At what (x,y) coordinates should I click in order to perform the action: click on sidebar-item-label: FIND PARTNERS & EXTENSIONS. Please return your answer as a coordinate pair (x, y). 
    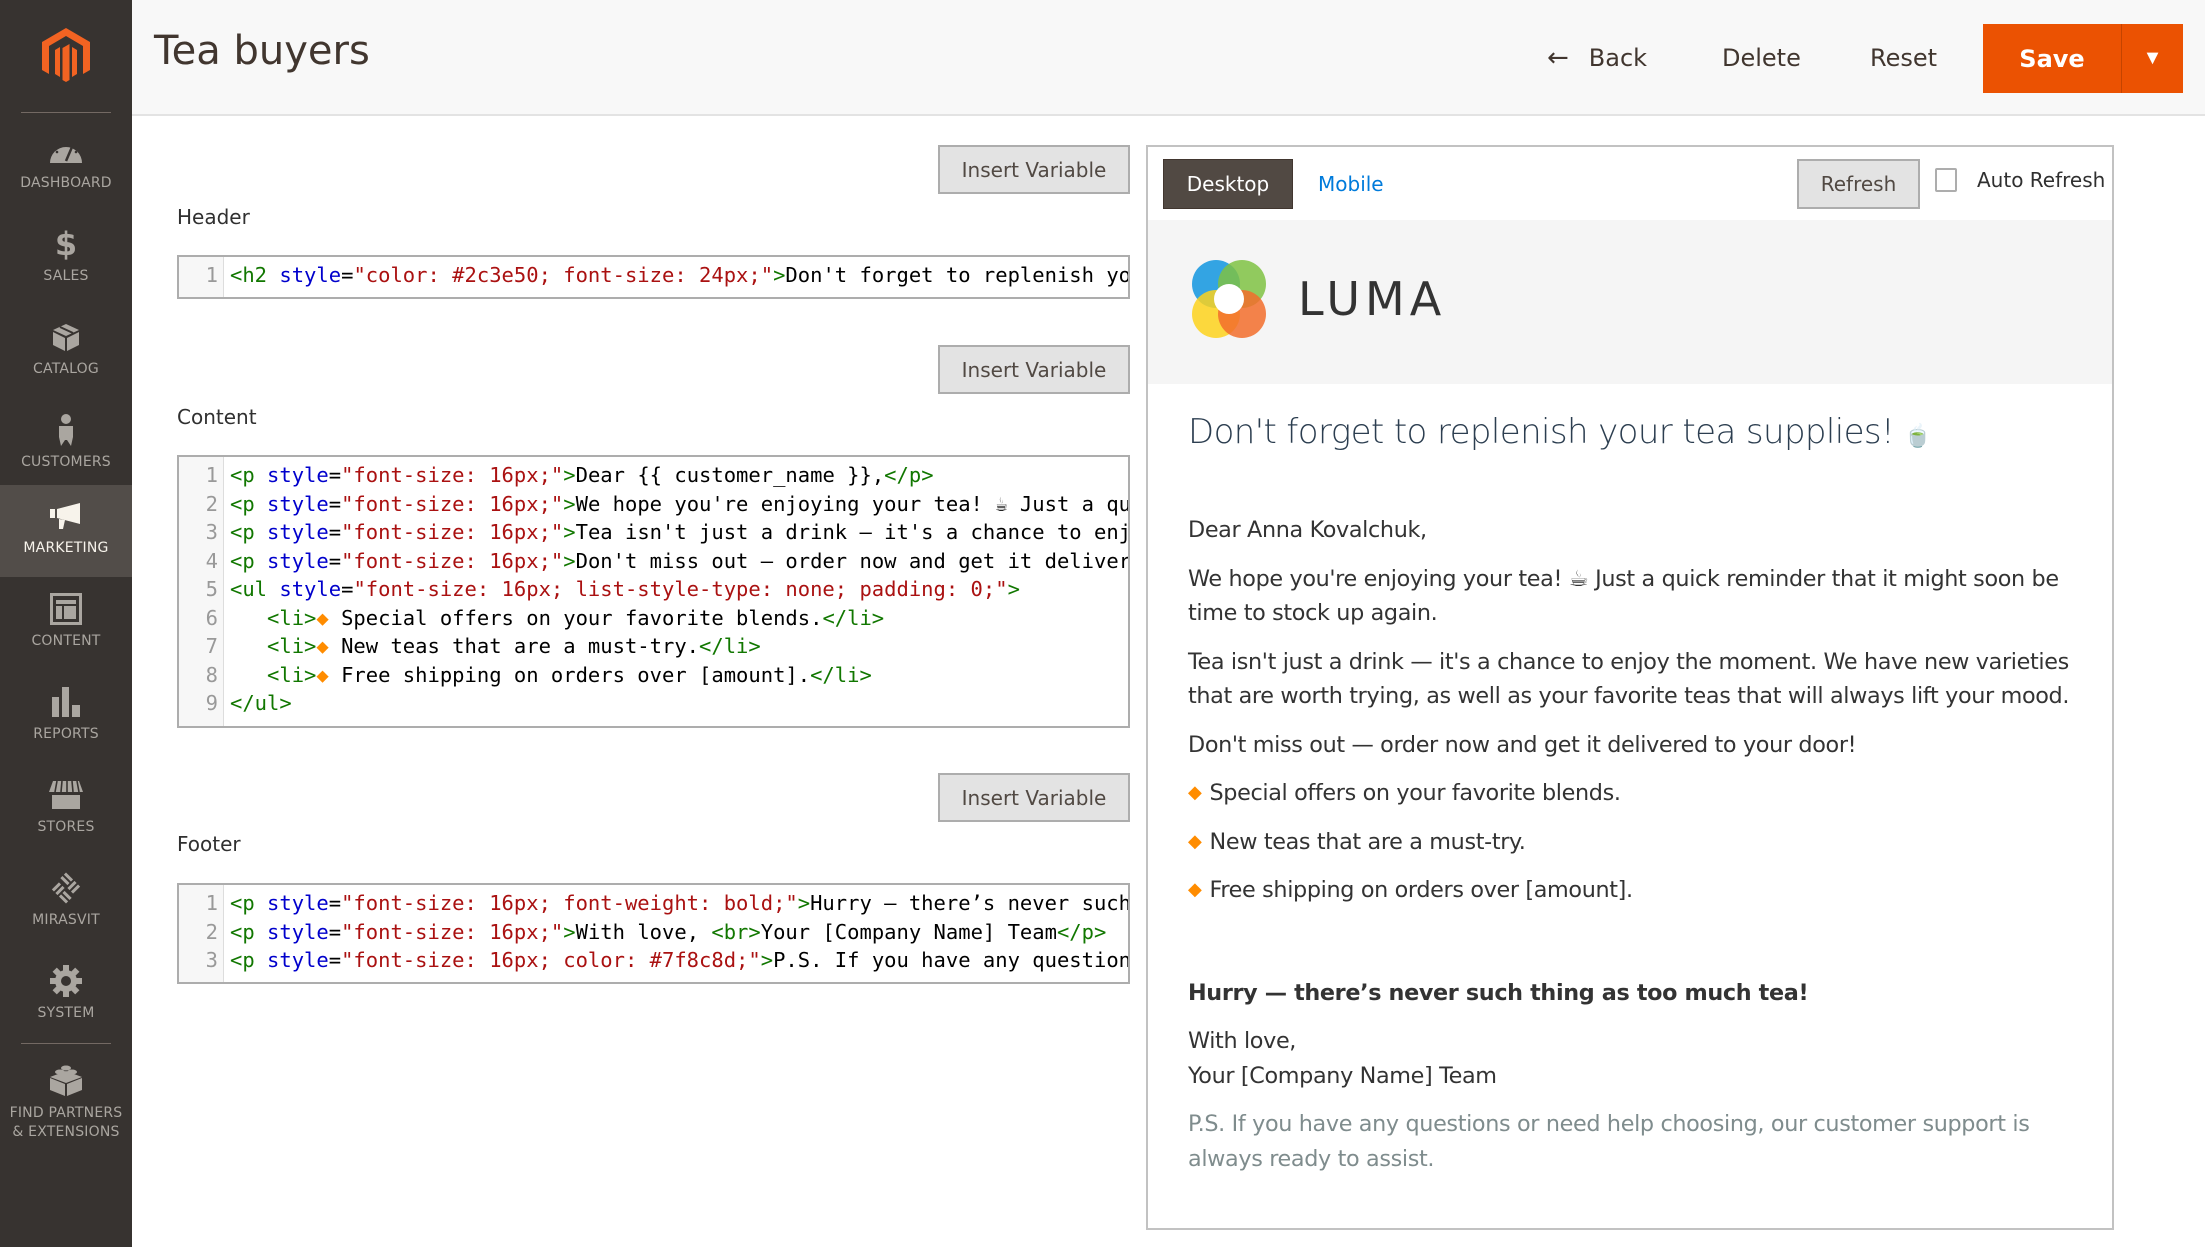
    Looking at the image, I should click on (66, 1123).